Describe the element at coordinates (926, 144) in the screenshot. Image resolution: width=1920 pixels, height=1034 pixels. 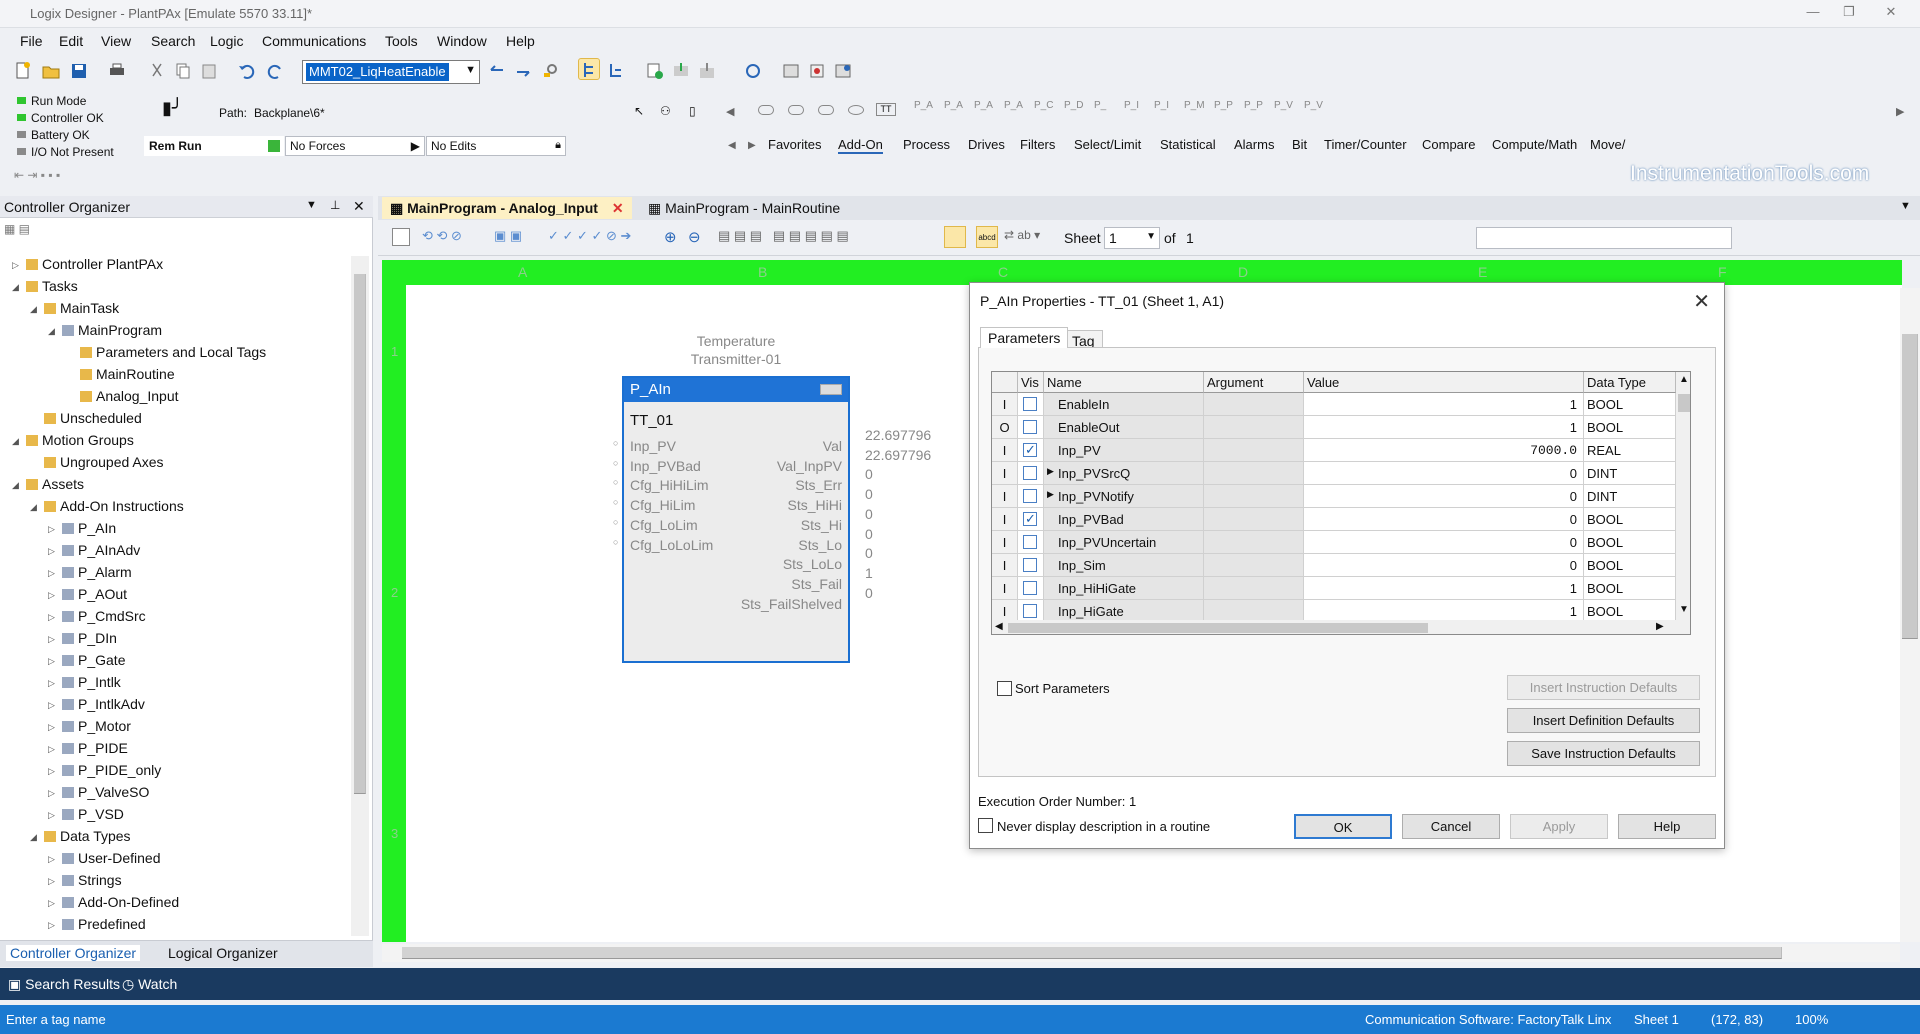
I see `tab-process: Process` at that location.